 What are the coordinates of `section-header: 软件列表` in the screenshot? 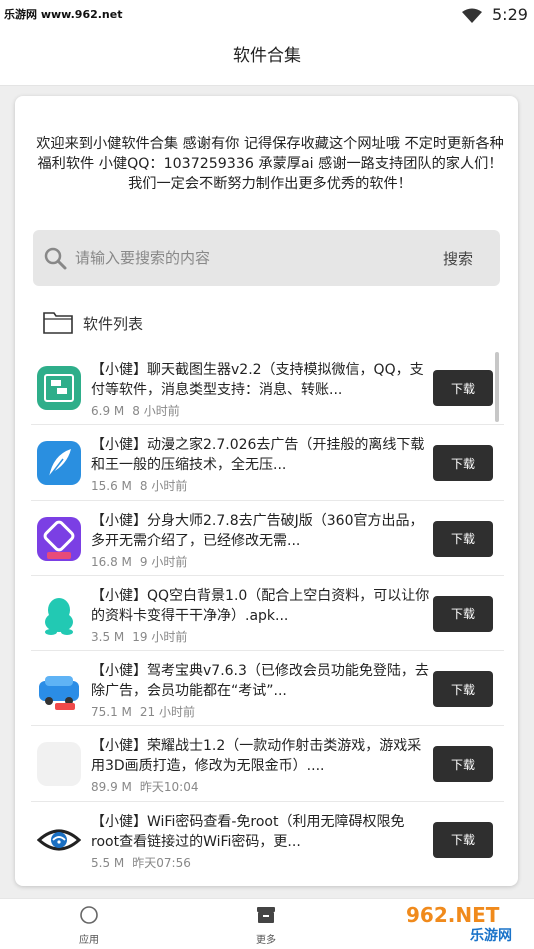 It's located at (143, 322).